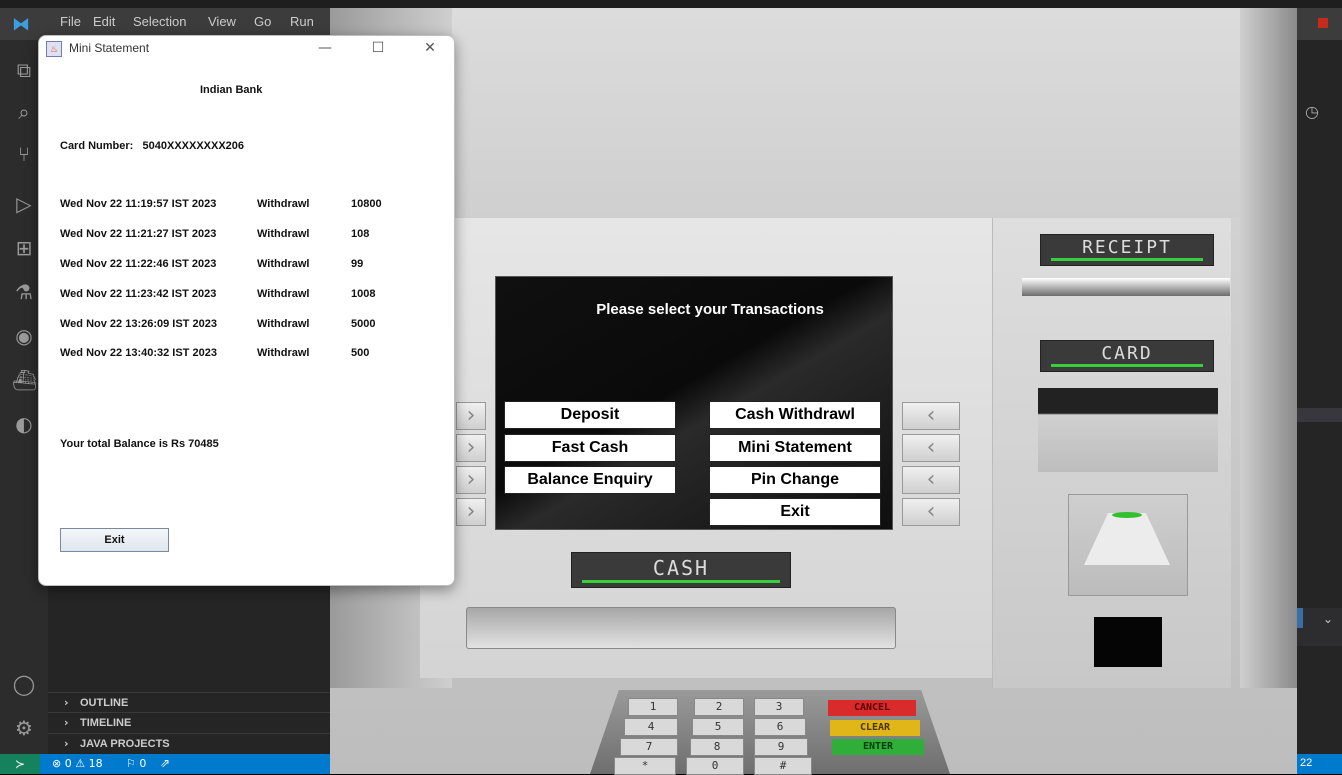 This screenshot has width=1342, height=775. I want to click on section-label: TIMELINE, so click(106, 723).